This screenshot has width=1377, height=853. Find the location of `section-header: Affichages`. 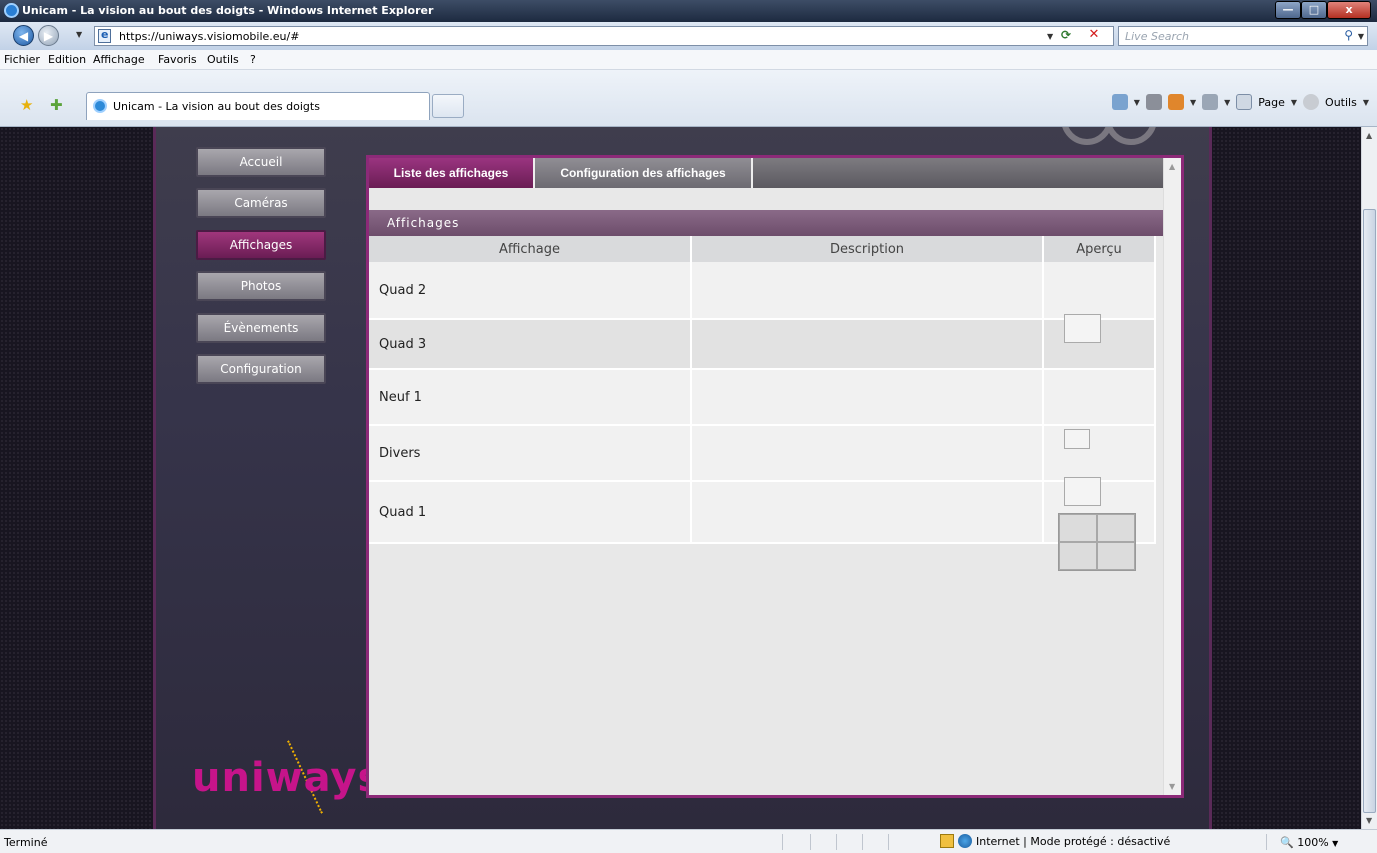

section-header: Affichages is located at coordinates (766, 223).